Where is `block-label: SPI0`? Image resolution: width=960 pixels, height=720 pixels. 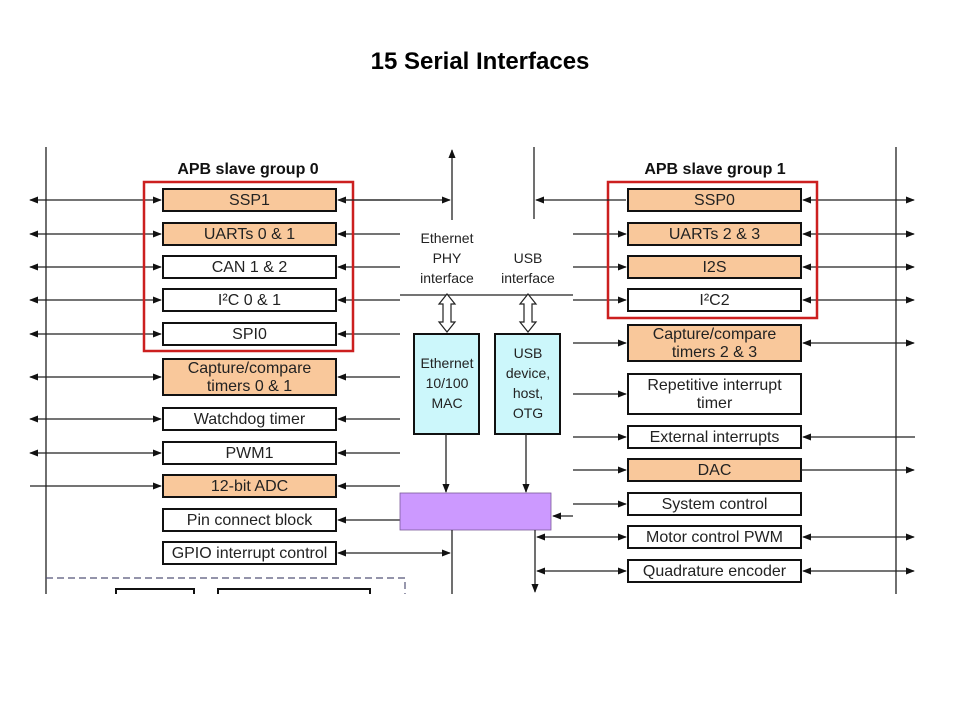 block-label: SPI0 is located at coordinates (249, 334).